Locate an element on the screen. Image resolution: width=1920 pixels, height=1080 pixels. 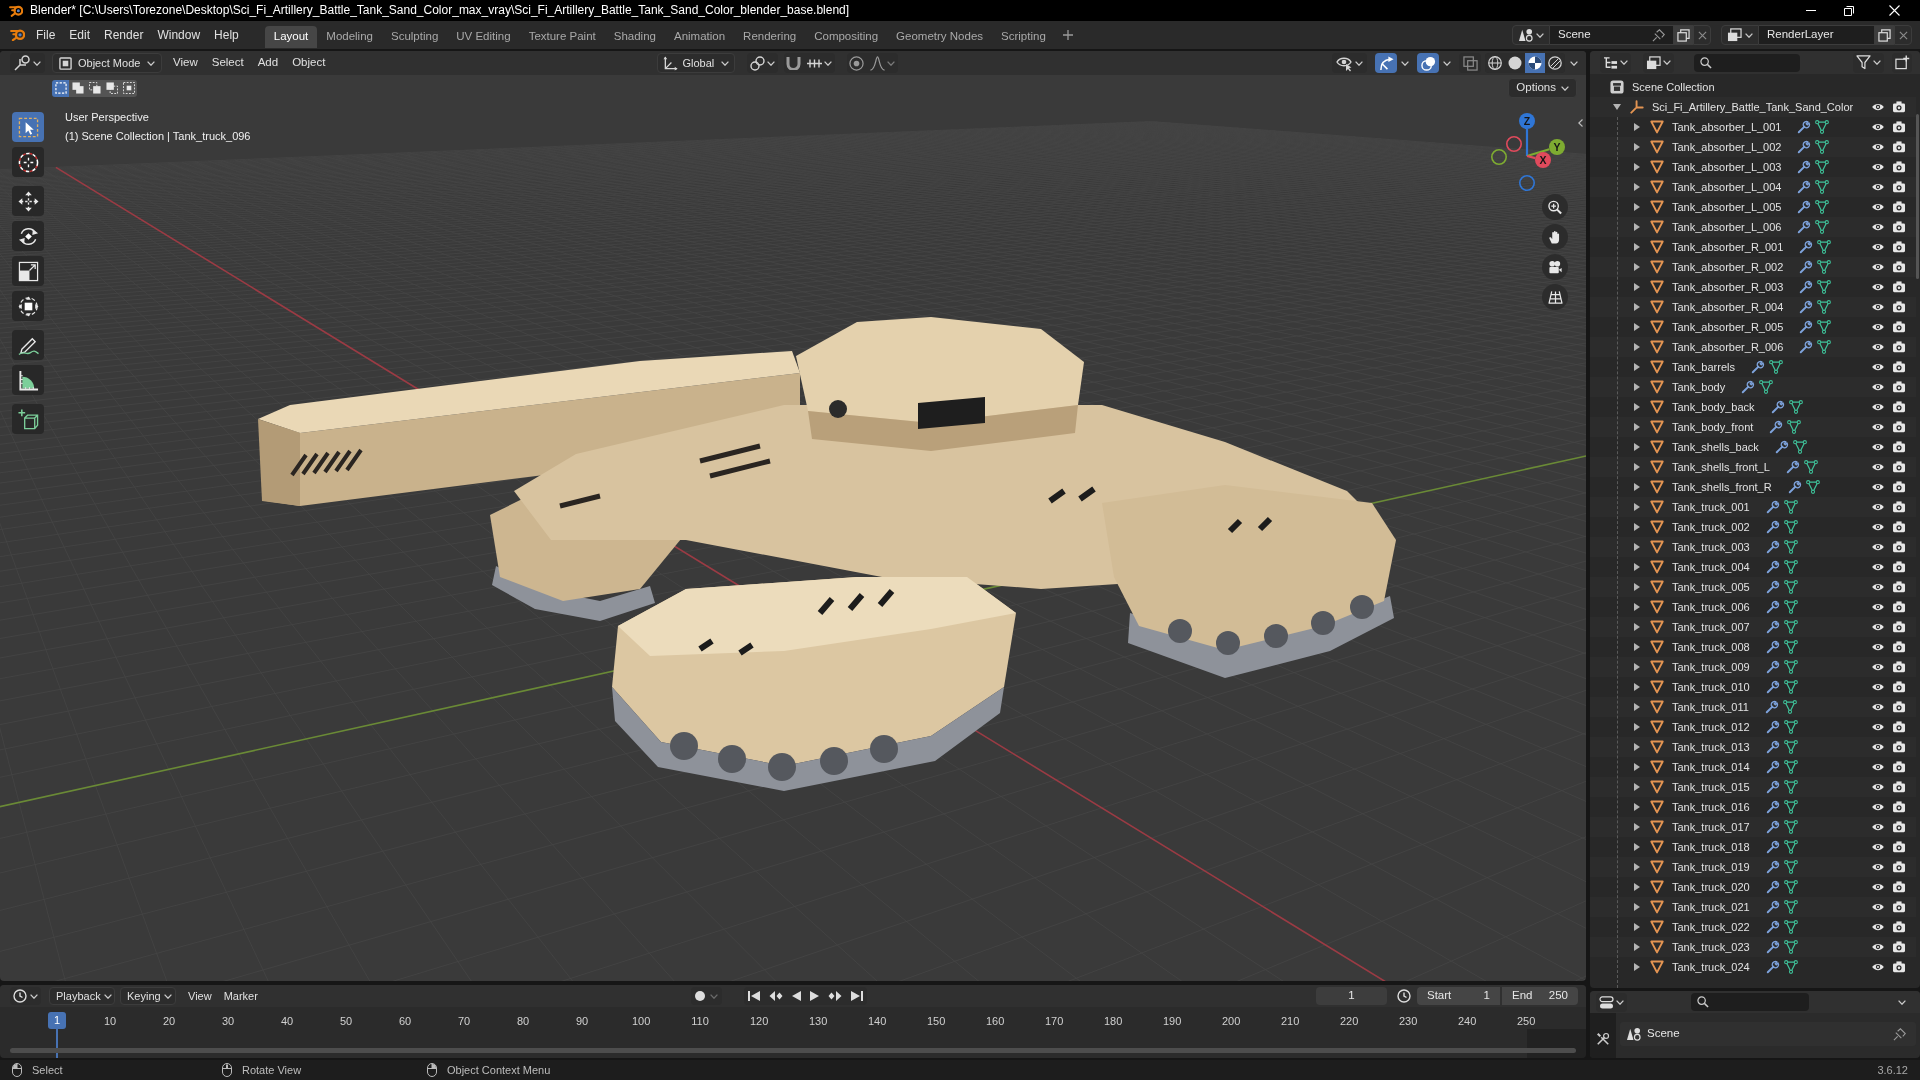
outliner-row: Tank_truck_023 is located at coordinates (1753, 947).